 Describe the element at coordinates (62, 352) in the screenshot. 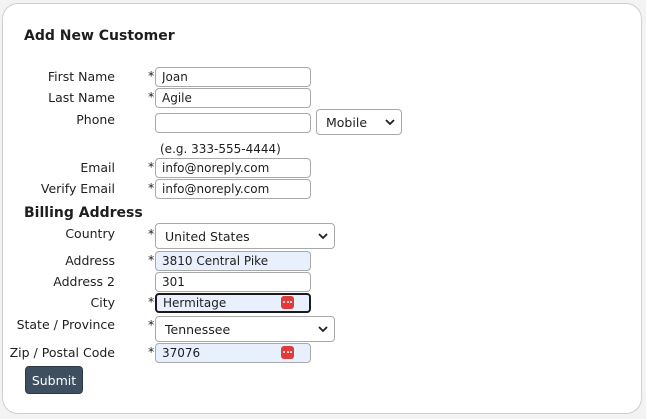

I see `zip-label: Zip / Postal Code` at that location.